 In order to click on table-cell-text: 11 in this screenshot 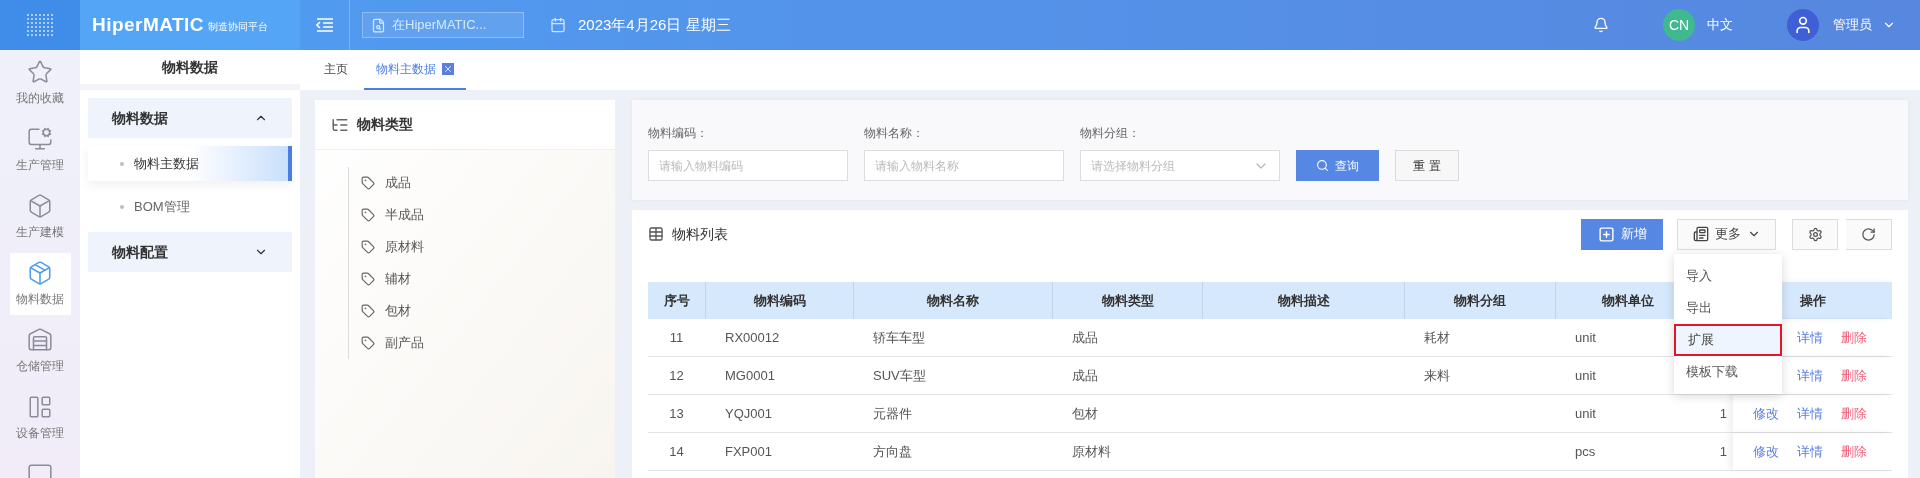, I will do `click(676, 337)`.